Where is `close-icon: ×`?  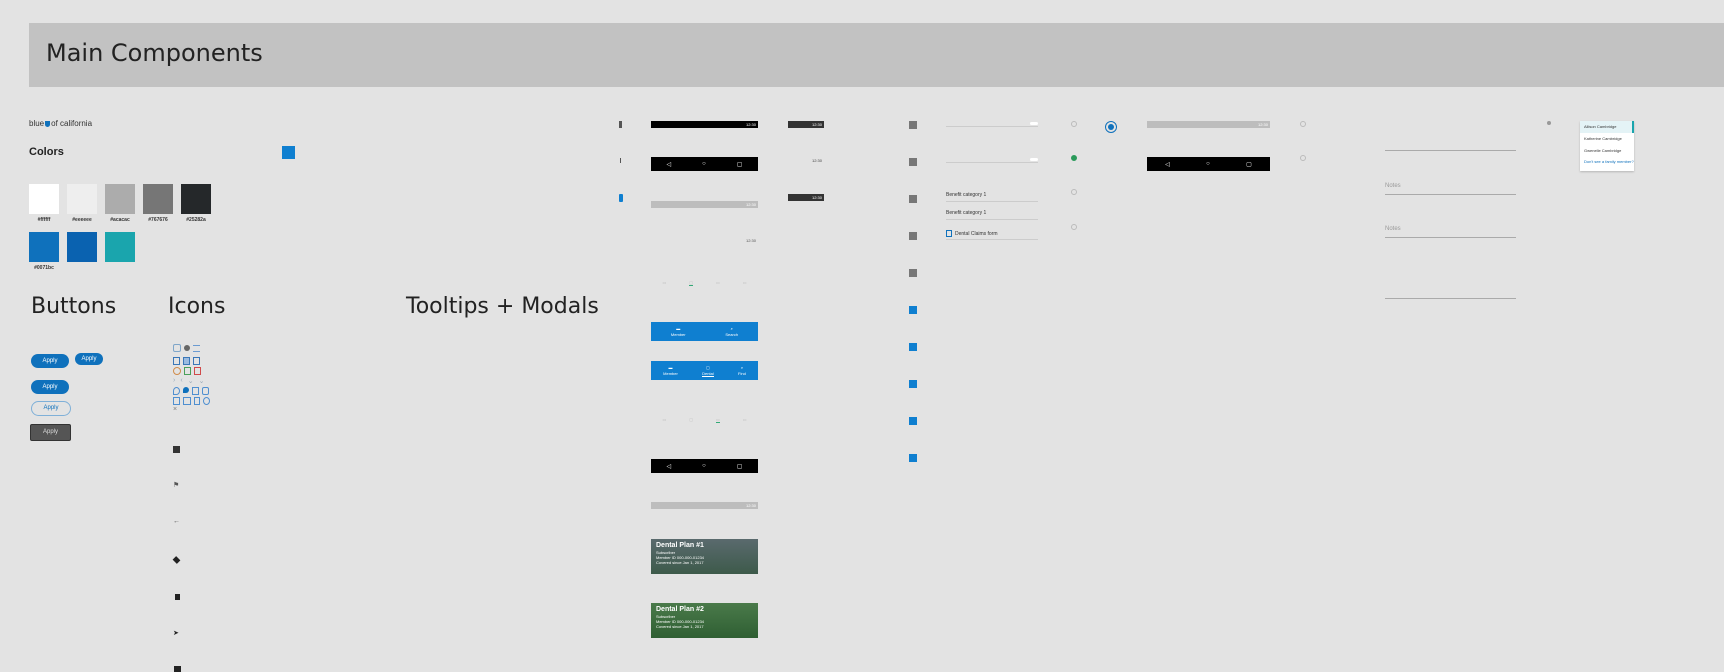
close-icon: × is located at coordinates (175, 409).